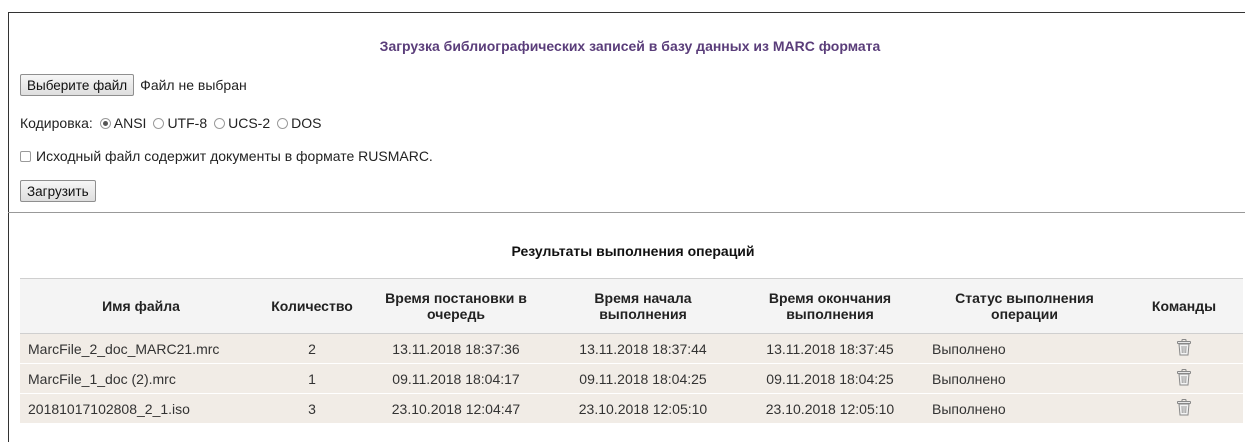  What do you see at coordinates (830, 306) in the screenshot?
I see `col-header-finished: Время окончания выполнения` at bounding box center [830, 306].